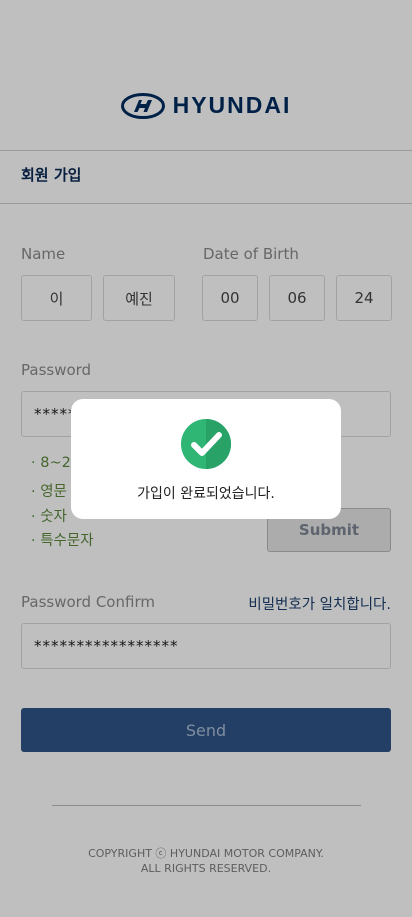 The image size is (412, 917). I want to click on modal-message: 가입이 완료되었습니다., so click(206, 494).